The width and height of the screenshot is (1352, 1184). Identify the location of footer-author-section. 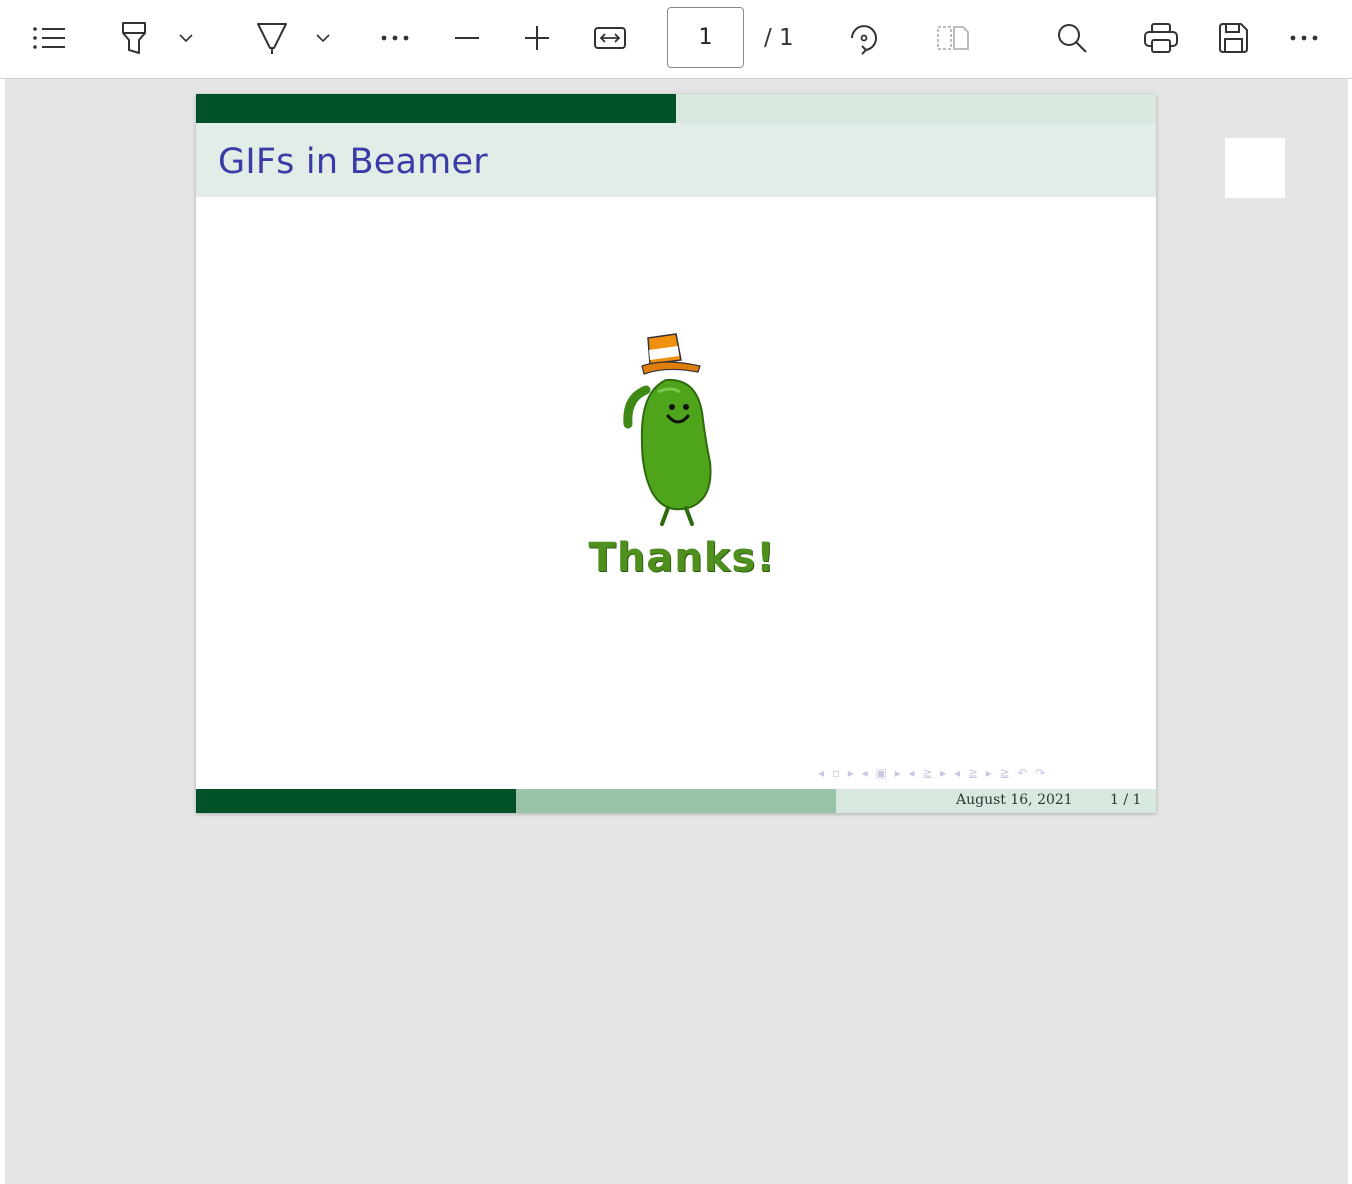
(356, 801).